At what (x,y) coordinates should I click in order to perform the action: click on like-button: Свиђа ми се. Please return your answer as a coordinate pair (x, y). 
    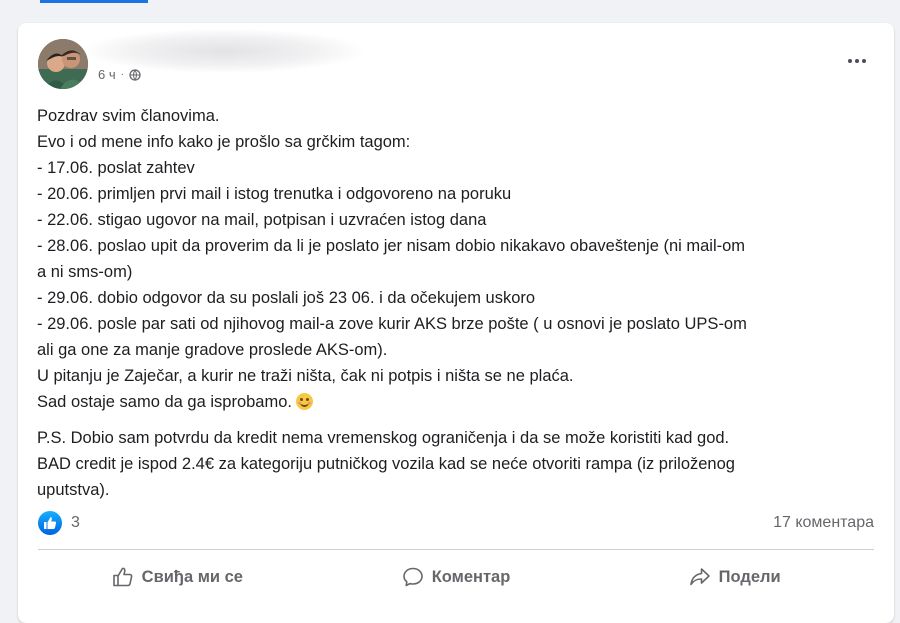
    Looking at the image, I should click on (177, 577).